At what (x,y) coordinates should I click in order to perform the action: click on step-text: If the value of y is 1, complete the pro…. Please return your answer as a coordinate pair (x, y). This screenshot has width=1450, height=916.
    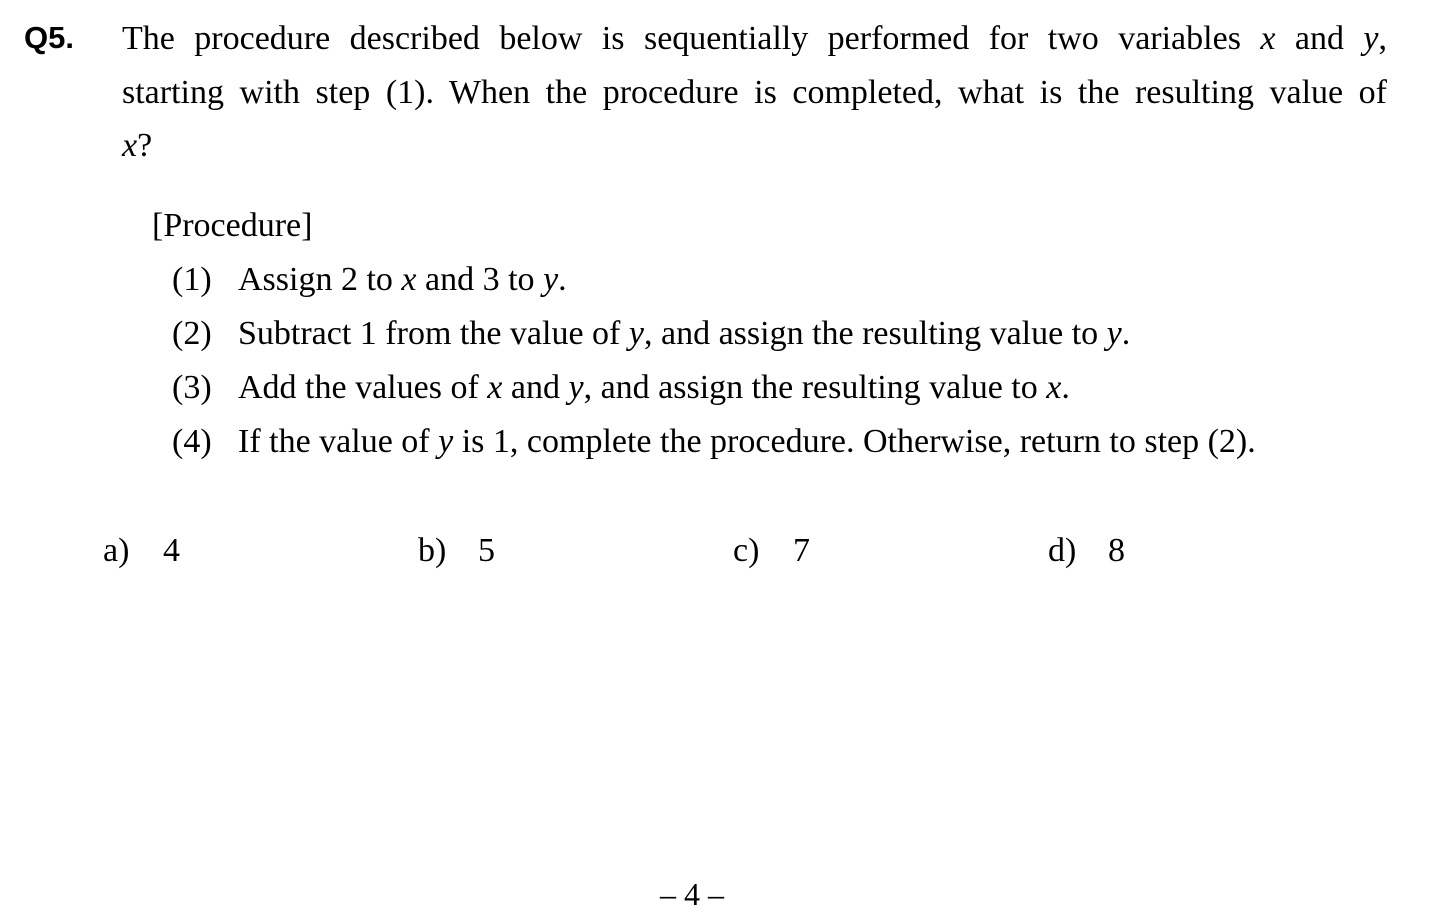
    Looking at the image, I should click on (747, 441).